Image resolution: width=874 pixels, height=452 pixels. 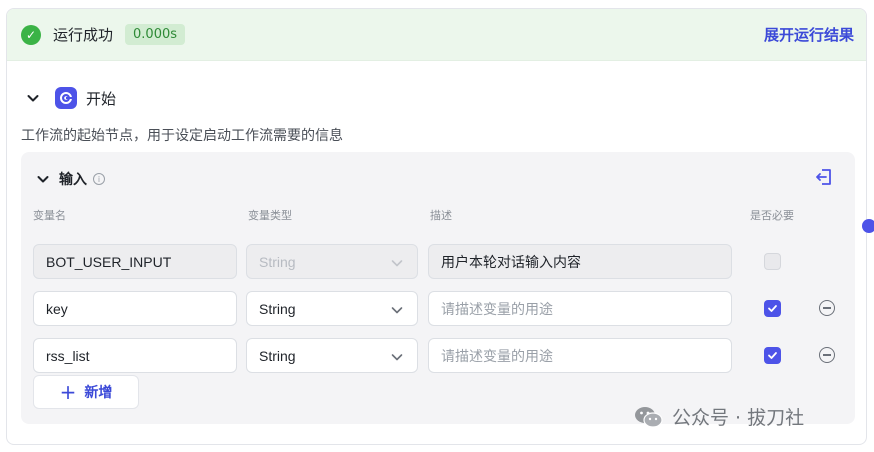 What do you see at coordinates (182, 136) in the screenshot?
I see `node-description: 工作流的起始节点，用于设定启动工作流需要的信息` at bounding box center [182, 136].